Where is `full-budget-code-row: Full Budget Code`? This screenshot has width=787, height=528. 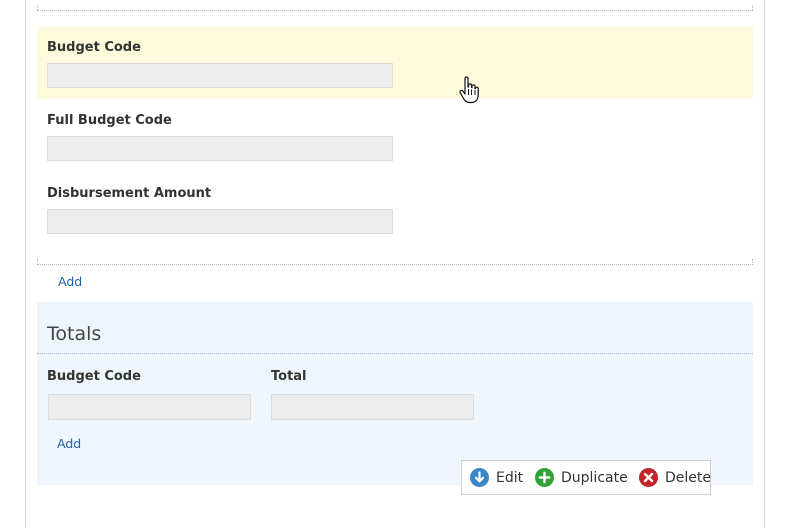 full-budget-code-row: Full Budget Code is located at coordinates (395, 136).